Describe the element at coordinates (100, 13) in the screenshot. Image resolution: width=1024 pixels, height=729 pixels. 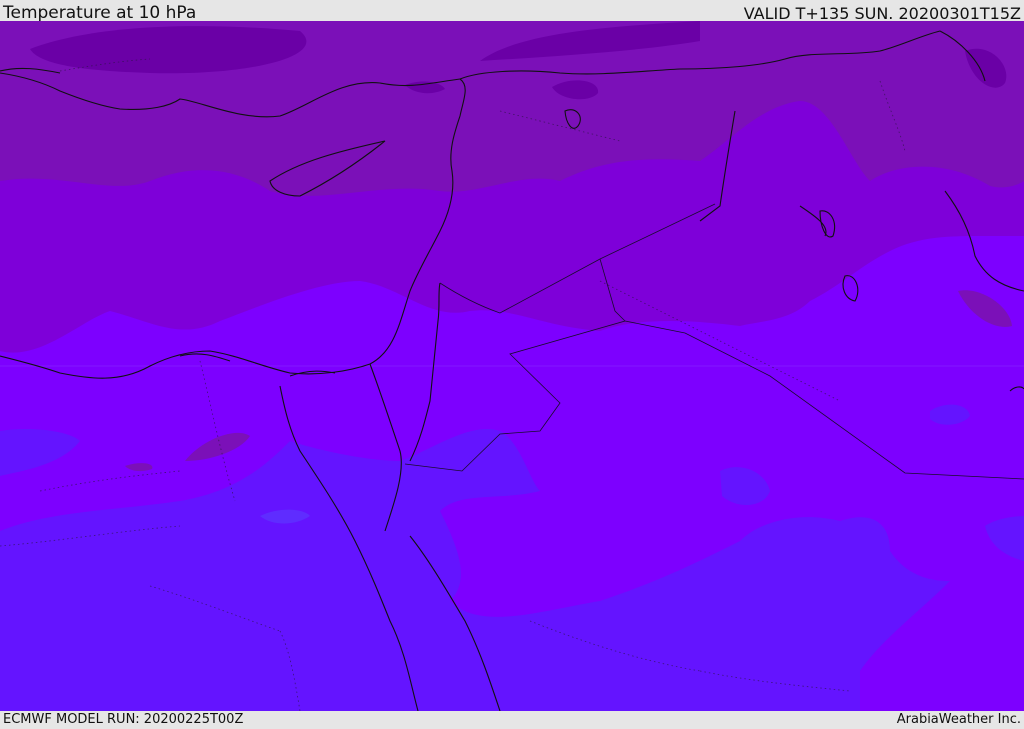
I see `map-title: Temperature at 10 hPa` at that location.